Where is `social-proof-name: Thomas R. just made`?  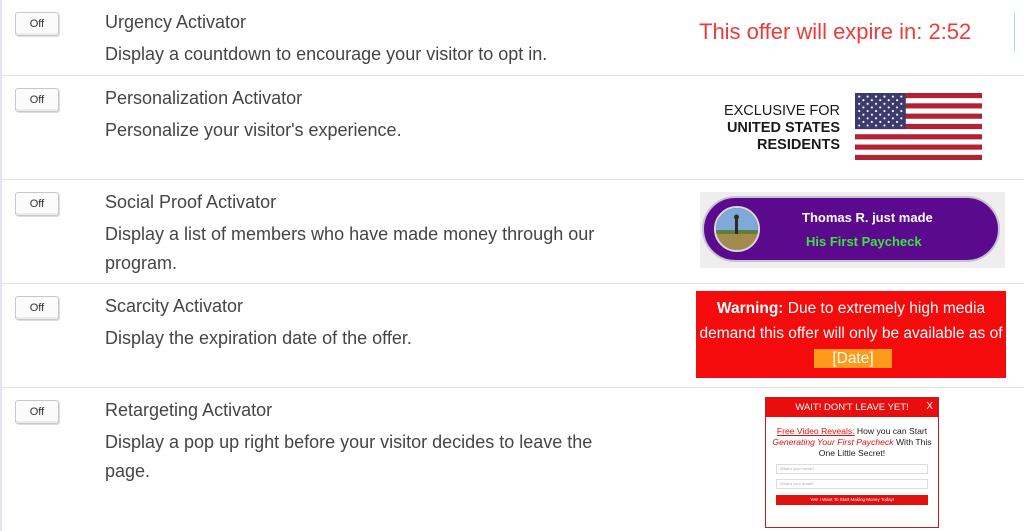 social-proof-name: Thomas R. just made is located at coordinates (867, 217).